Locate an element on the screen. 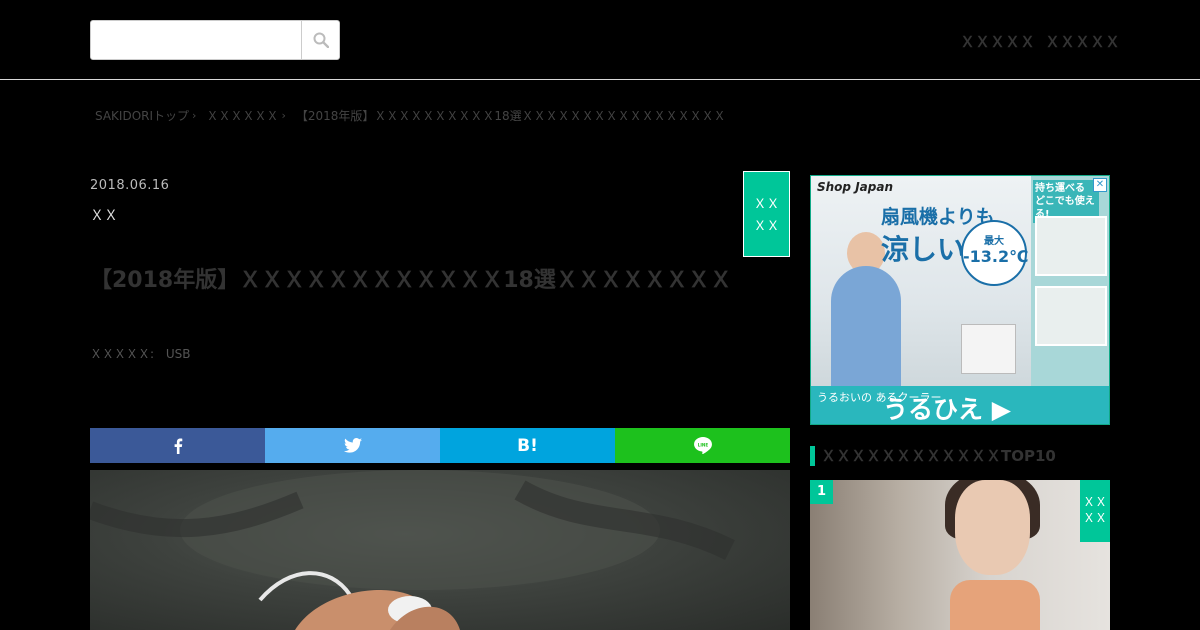  rank-category-ribbon: ＸＸ ＸＸ is located at coordinates (1095, 511).